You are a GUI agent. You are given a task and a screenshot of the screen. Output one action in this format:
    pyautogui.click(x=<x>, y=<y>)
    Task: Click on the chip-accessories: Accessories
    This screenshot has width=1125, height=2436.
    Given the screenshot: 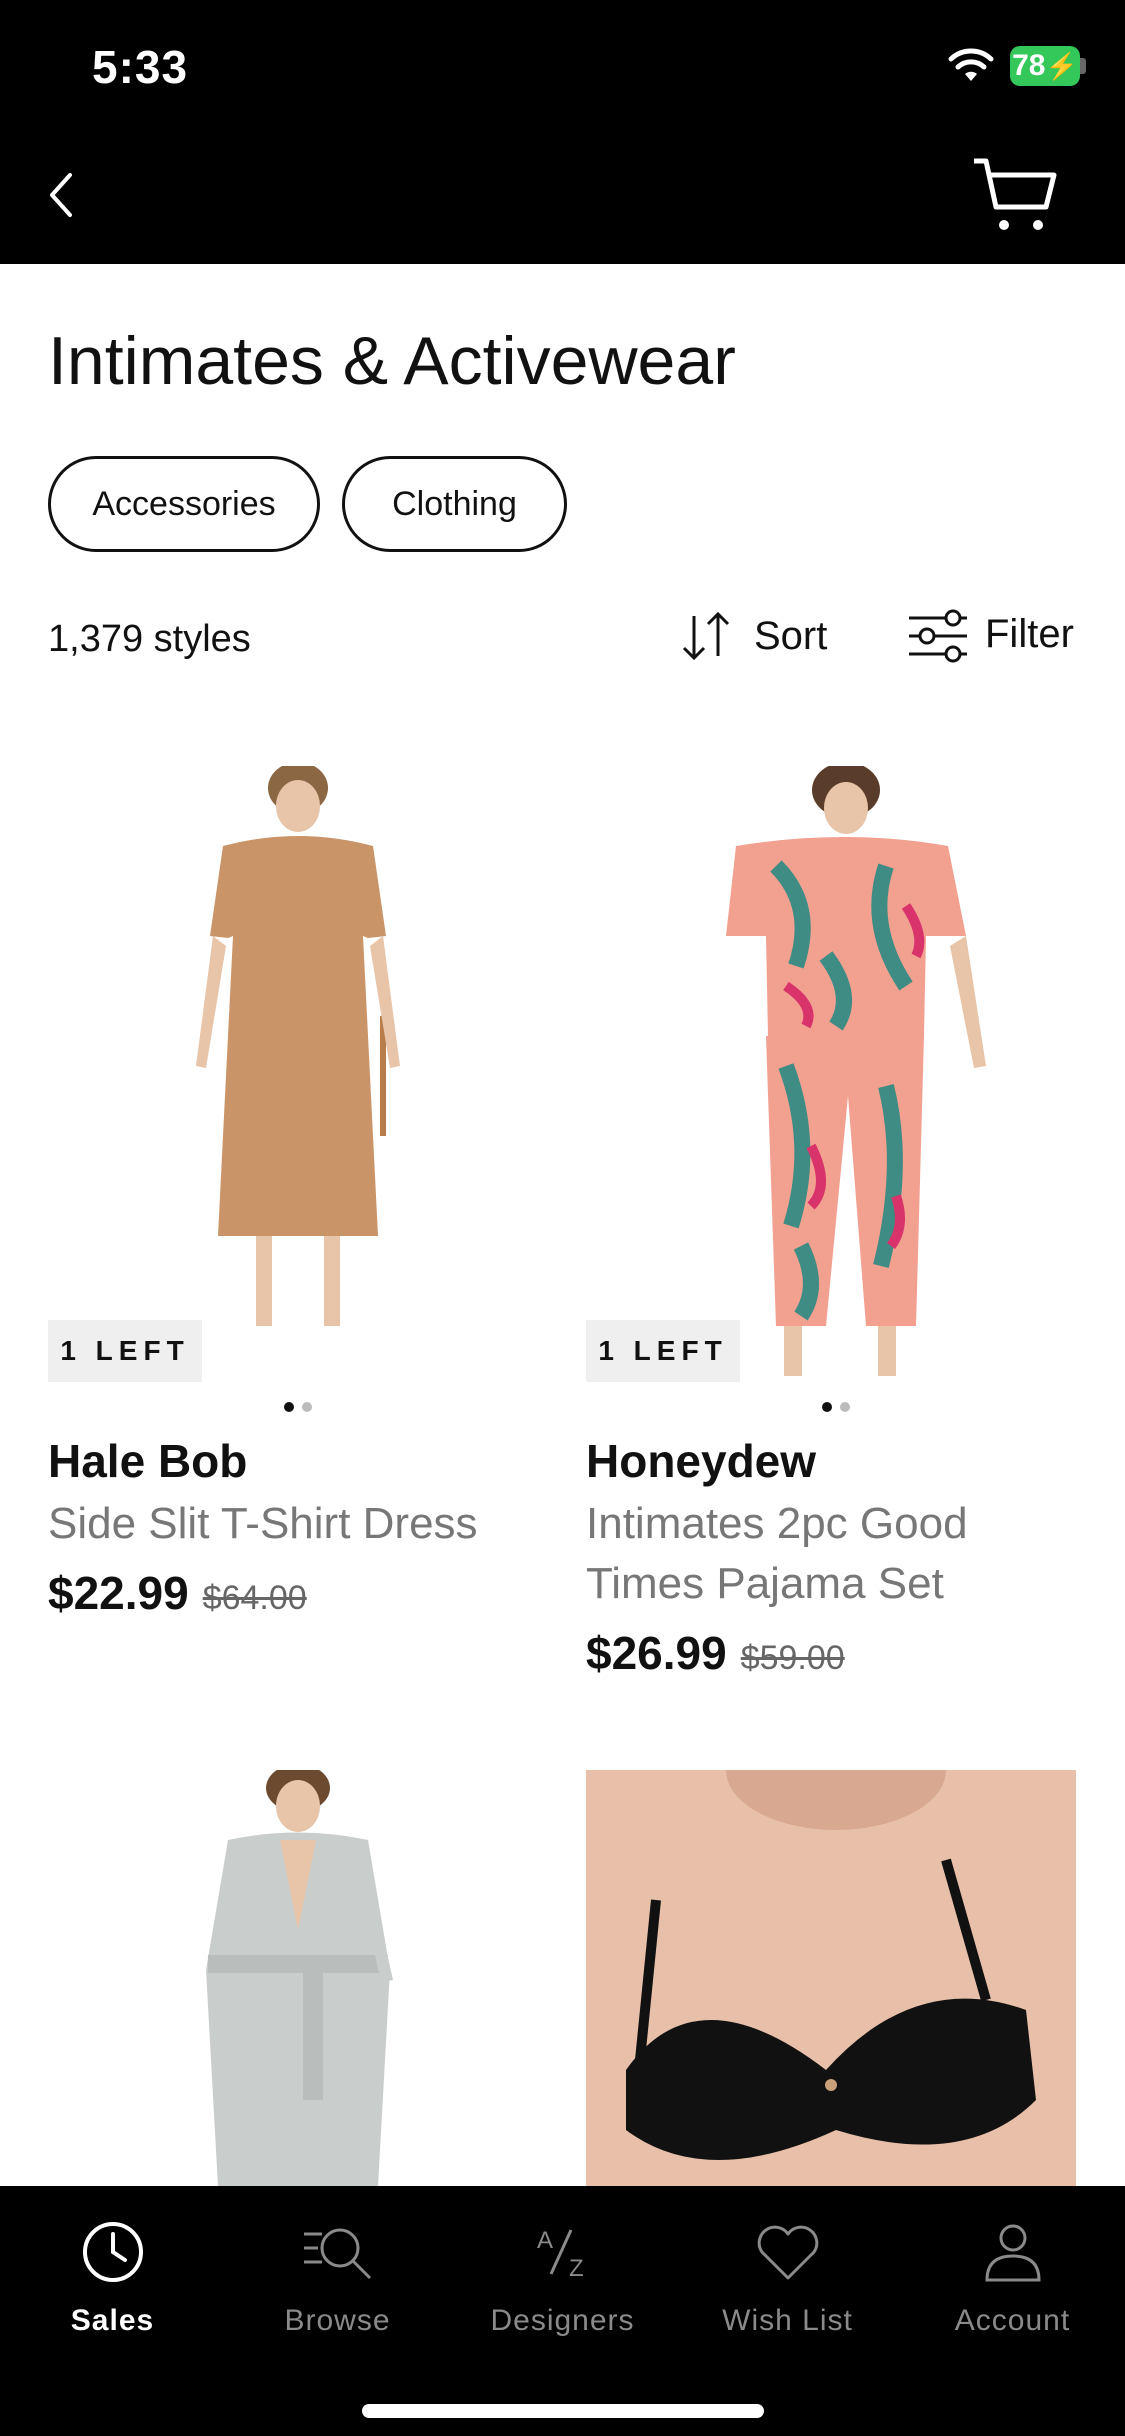 What is the action you would take?
    pyautogui.click(x=184, y=504)
    